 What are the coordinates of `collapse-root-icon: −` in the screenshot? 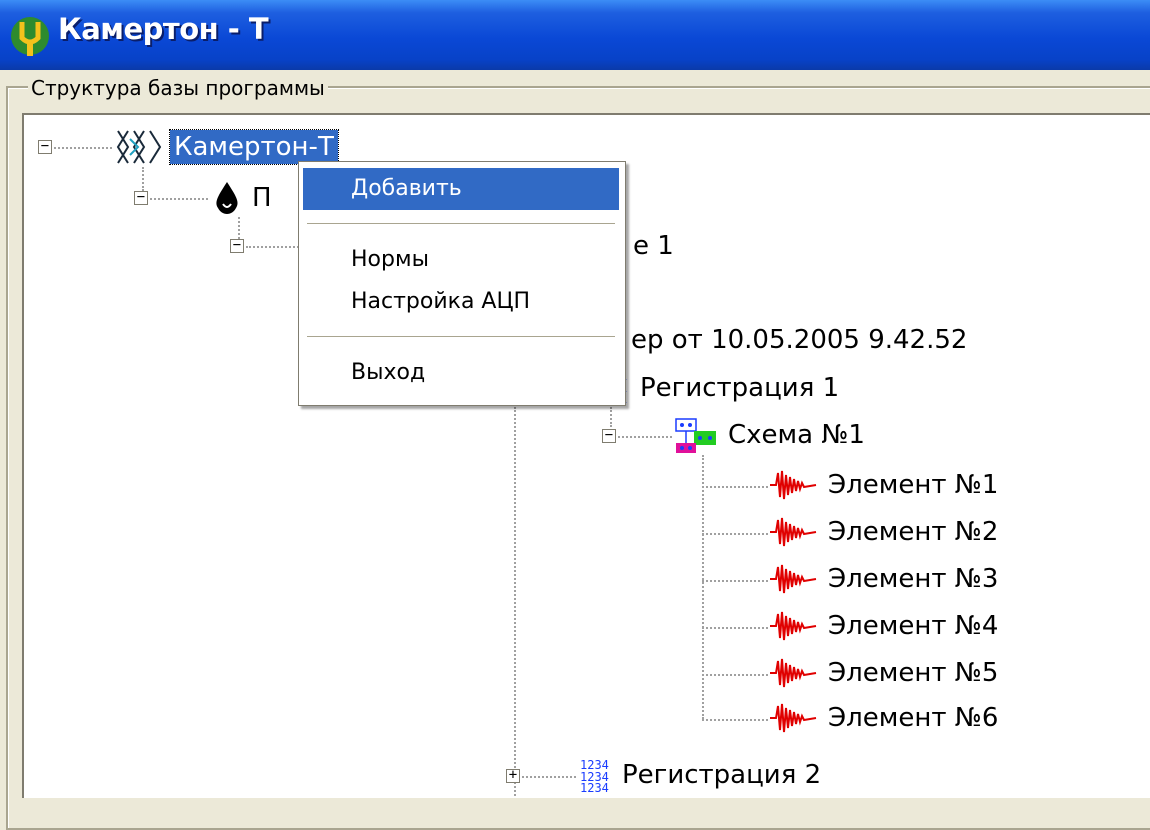 It's located at (45, 146).